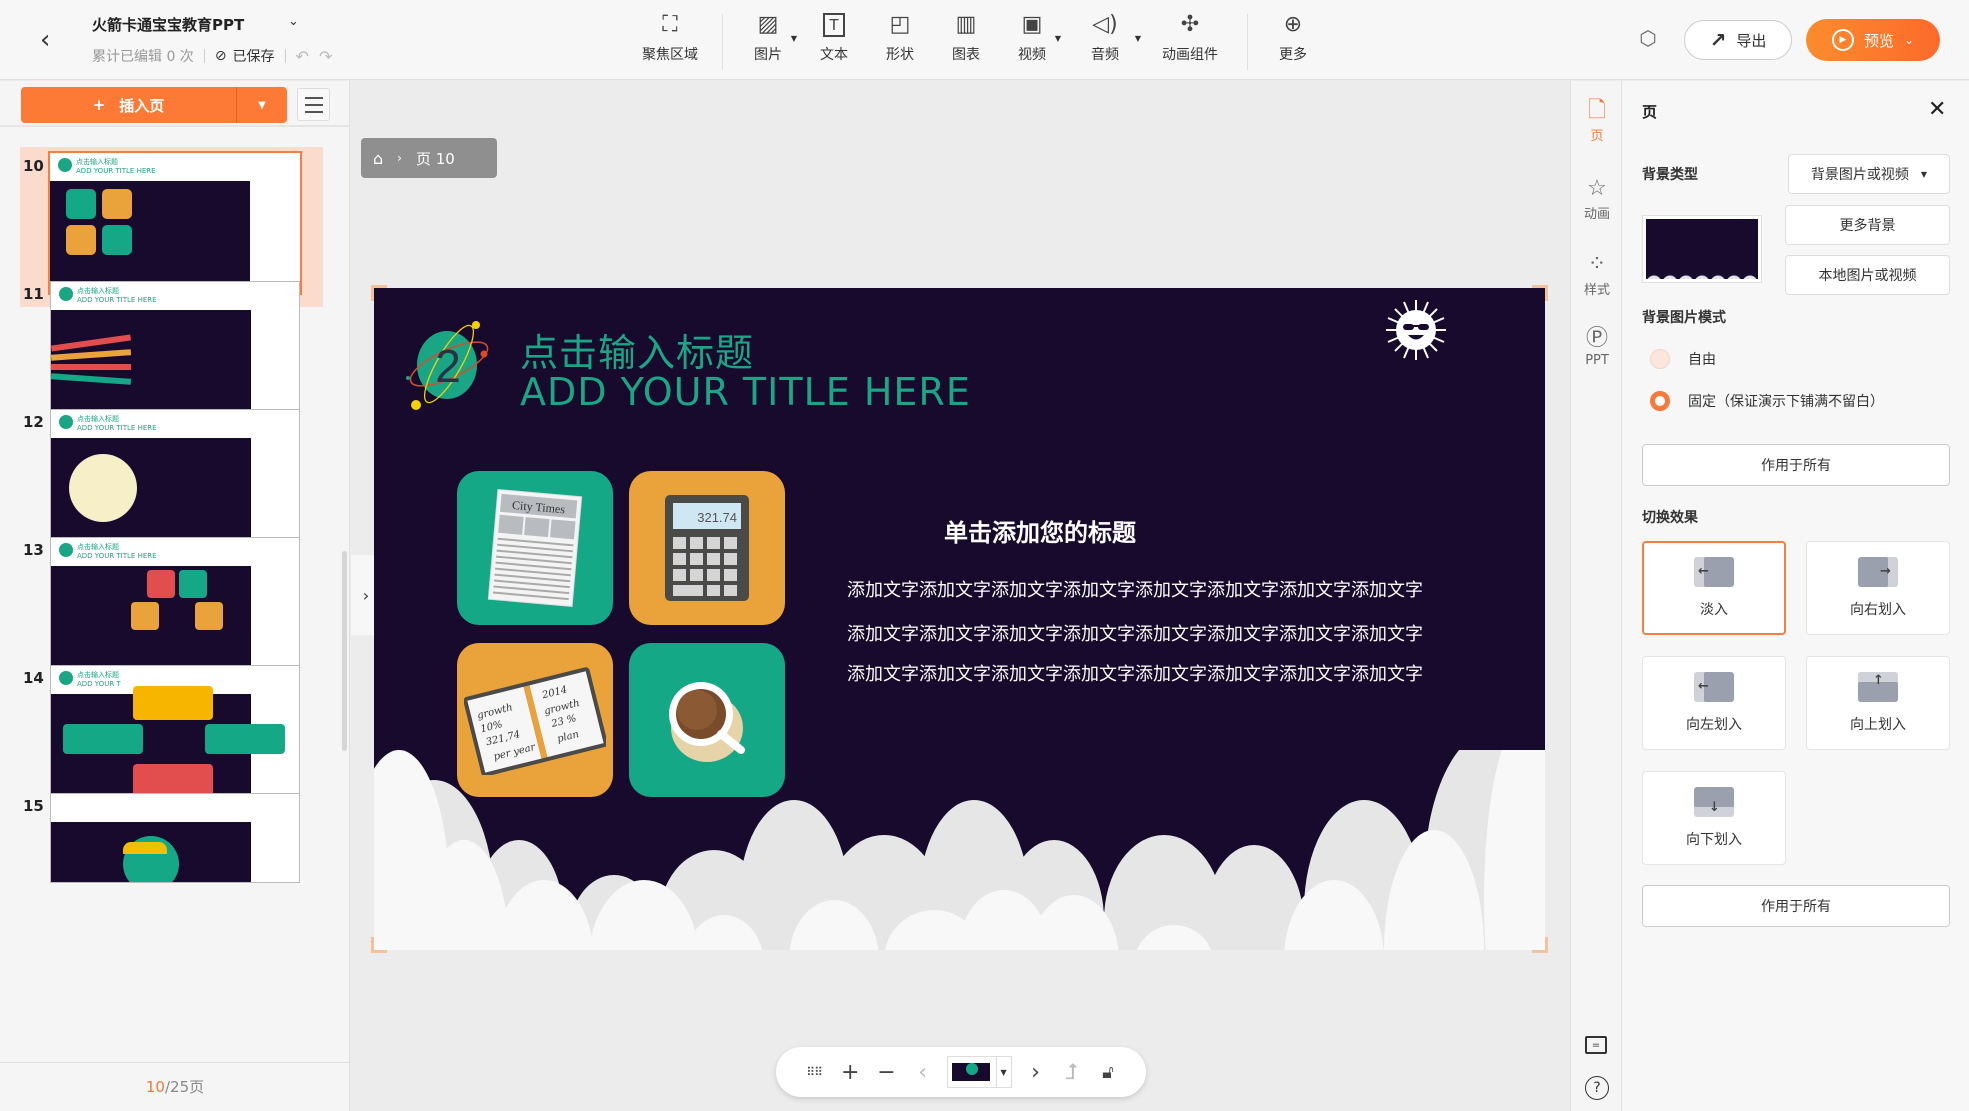 The image size is (1969, 1111). Describe the element at coordinates (1032, 37) in the screenshot. I see `tool-video: ▣ 视频 ▼` at that location.